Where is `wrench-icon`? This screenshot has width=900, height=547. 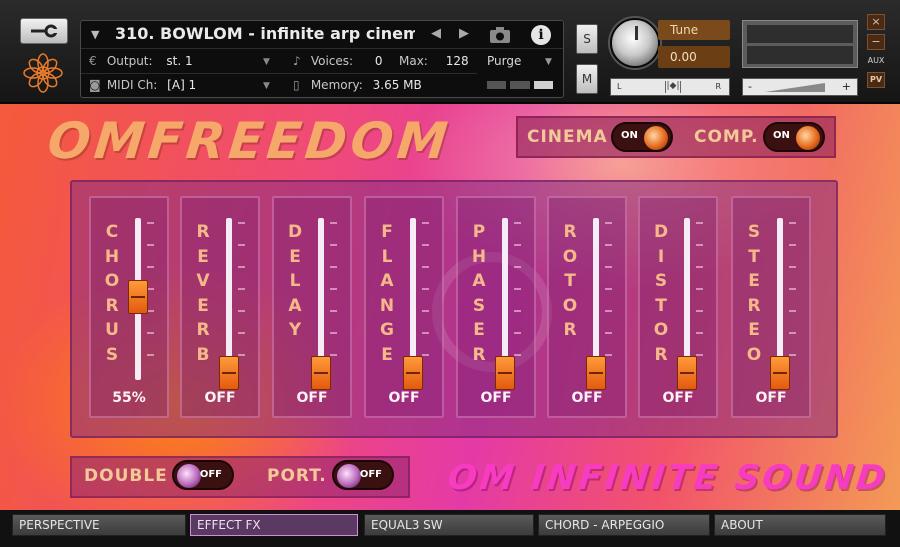 wrench-icon is located at coordinates (45, 31).